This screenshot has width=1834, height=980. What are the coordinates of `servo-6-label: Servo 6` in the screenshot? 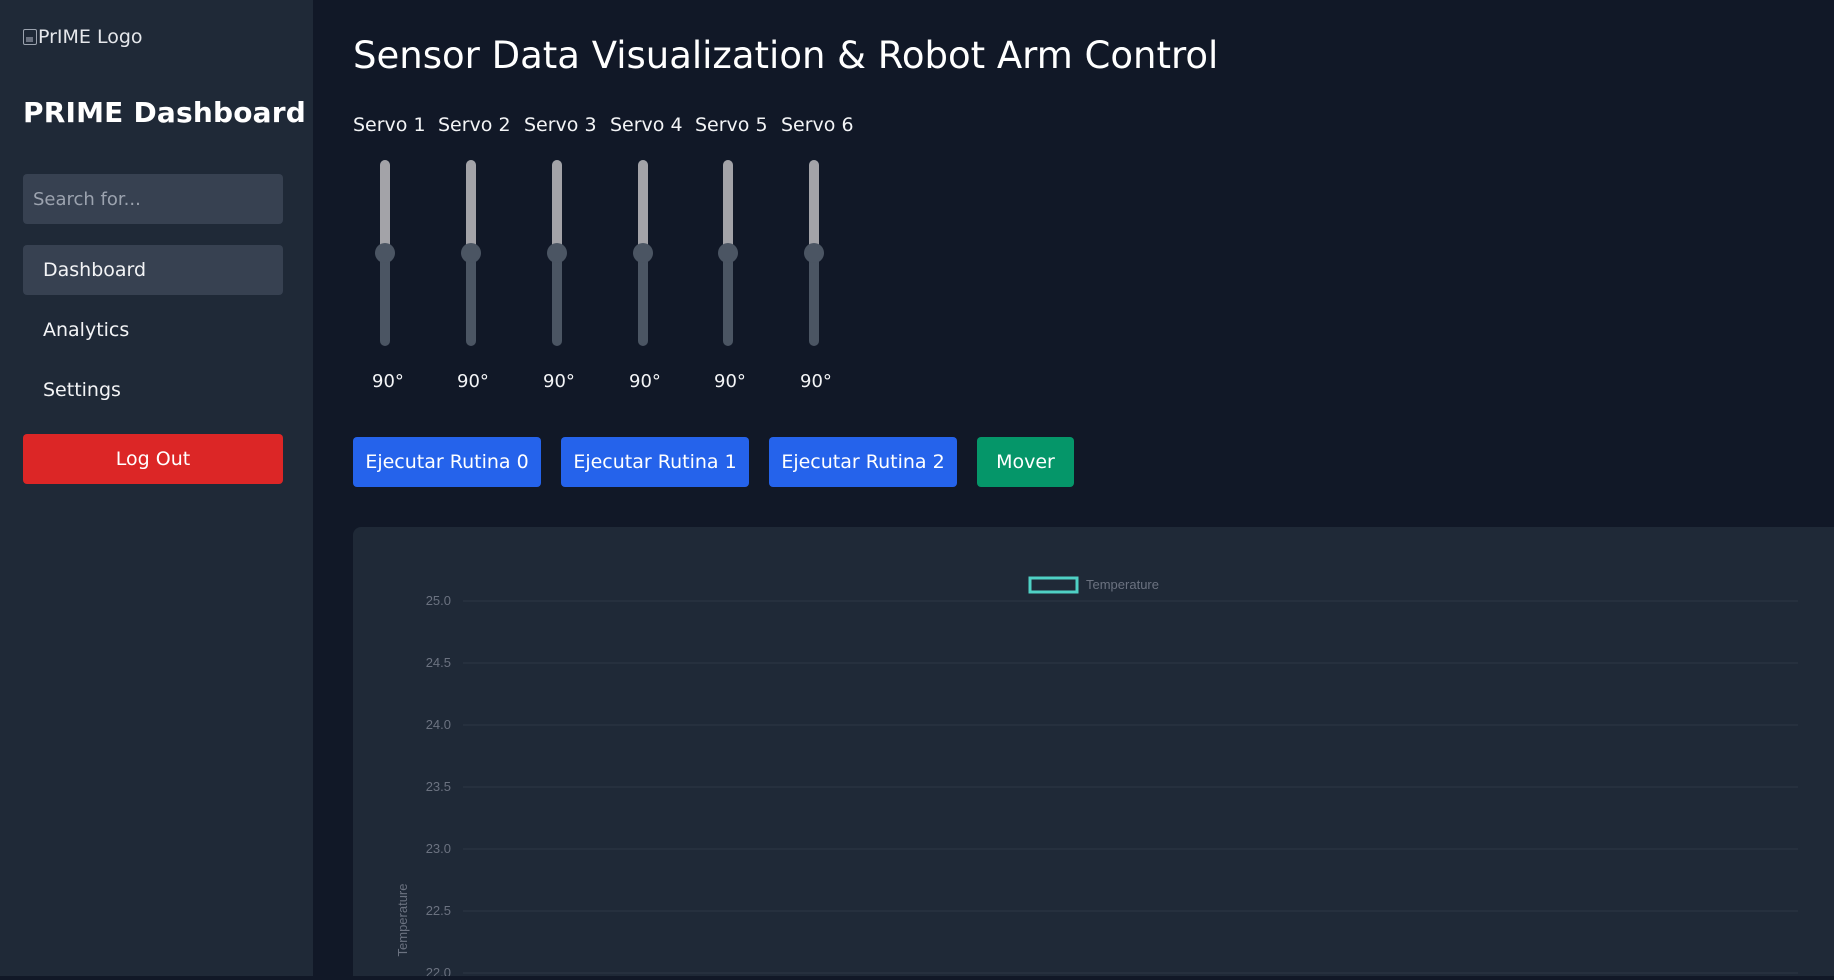 It's located at (817, 125).